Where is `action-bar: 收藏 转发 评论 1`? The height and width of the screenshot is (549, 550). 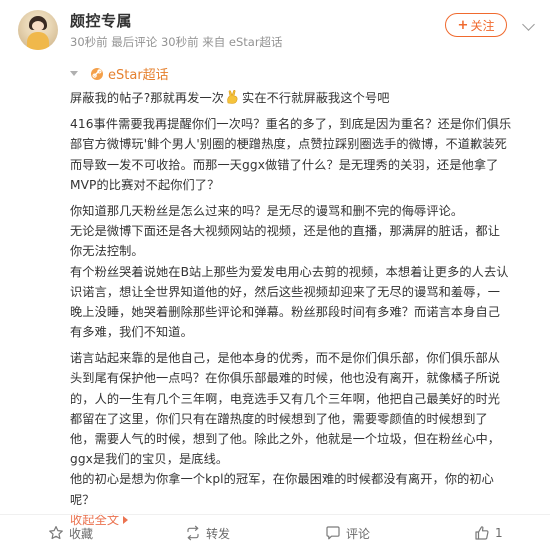
action-bar: 收藏 转发 评论 1 is located at coordinates (275, 533).